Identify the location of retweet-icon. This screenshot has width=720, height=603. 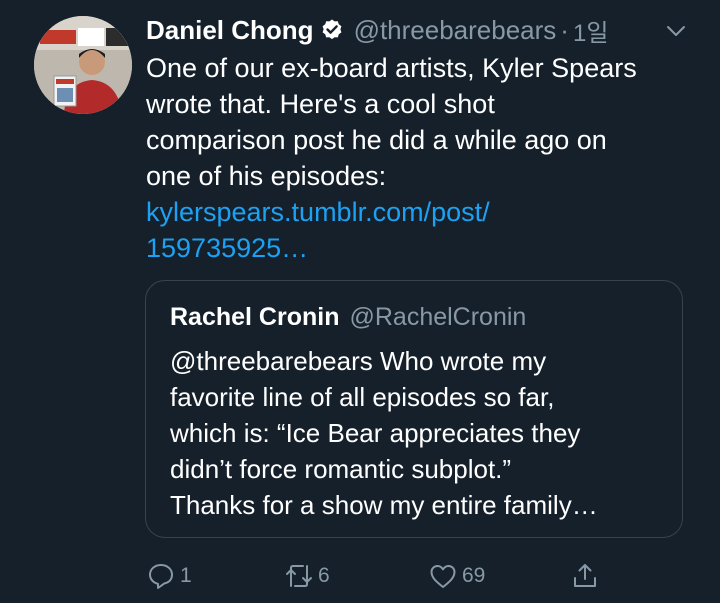
(299, 576).